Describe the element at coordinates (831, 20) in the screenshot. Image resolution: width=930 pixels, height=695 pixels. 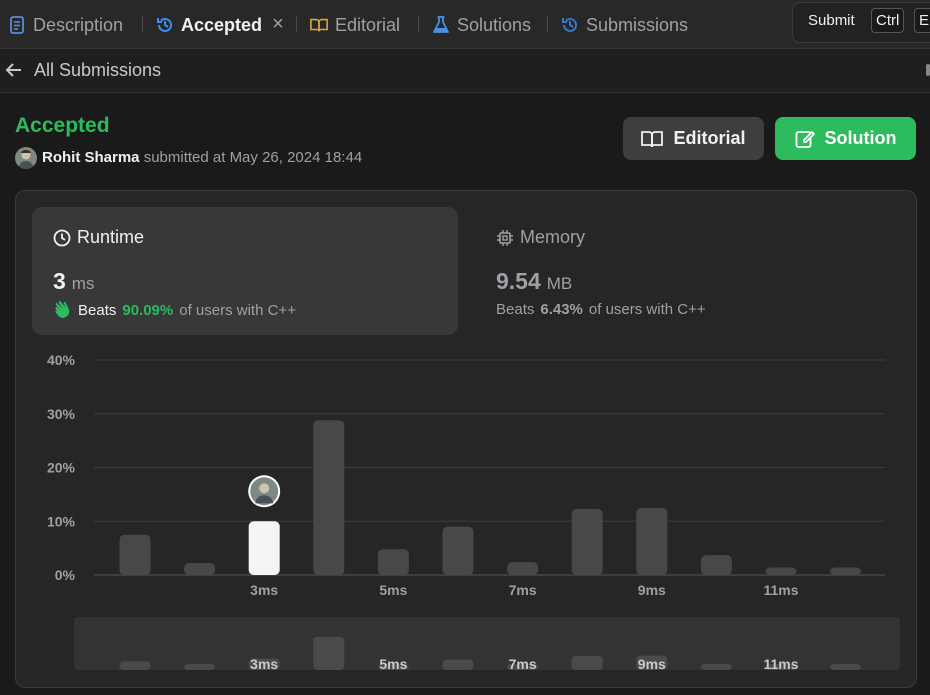
I see `submit-label: Submit` at that location.